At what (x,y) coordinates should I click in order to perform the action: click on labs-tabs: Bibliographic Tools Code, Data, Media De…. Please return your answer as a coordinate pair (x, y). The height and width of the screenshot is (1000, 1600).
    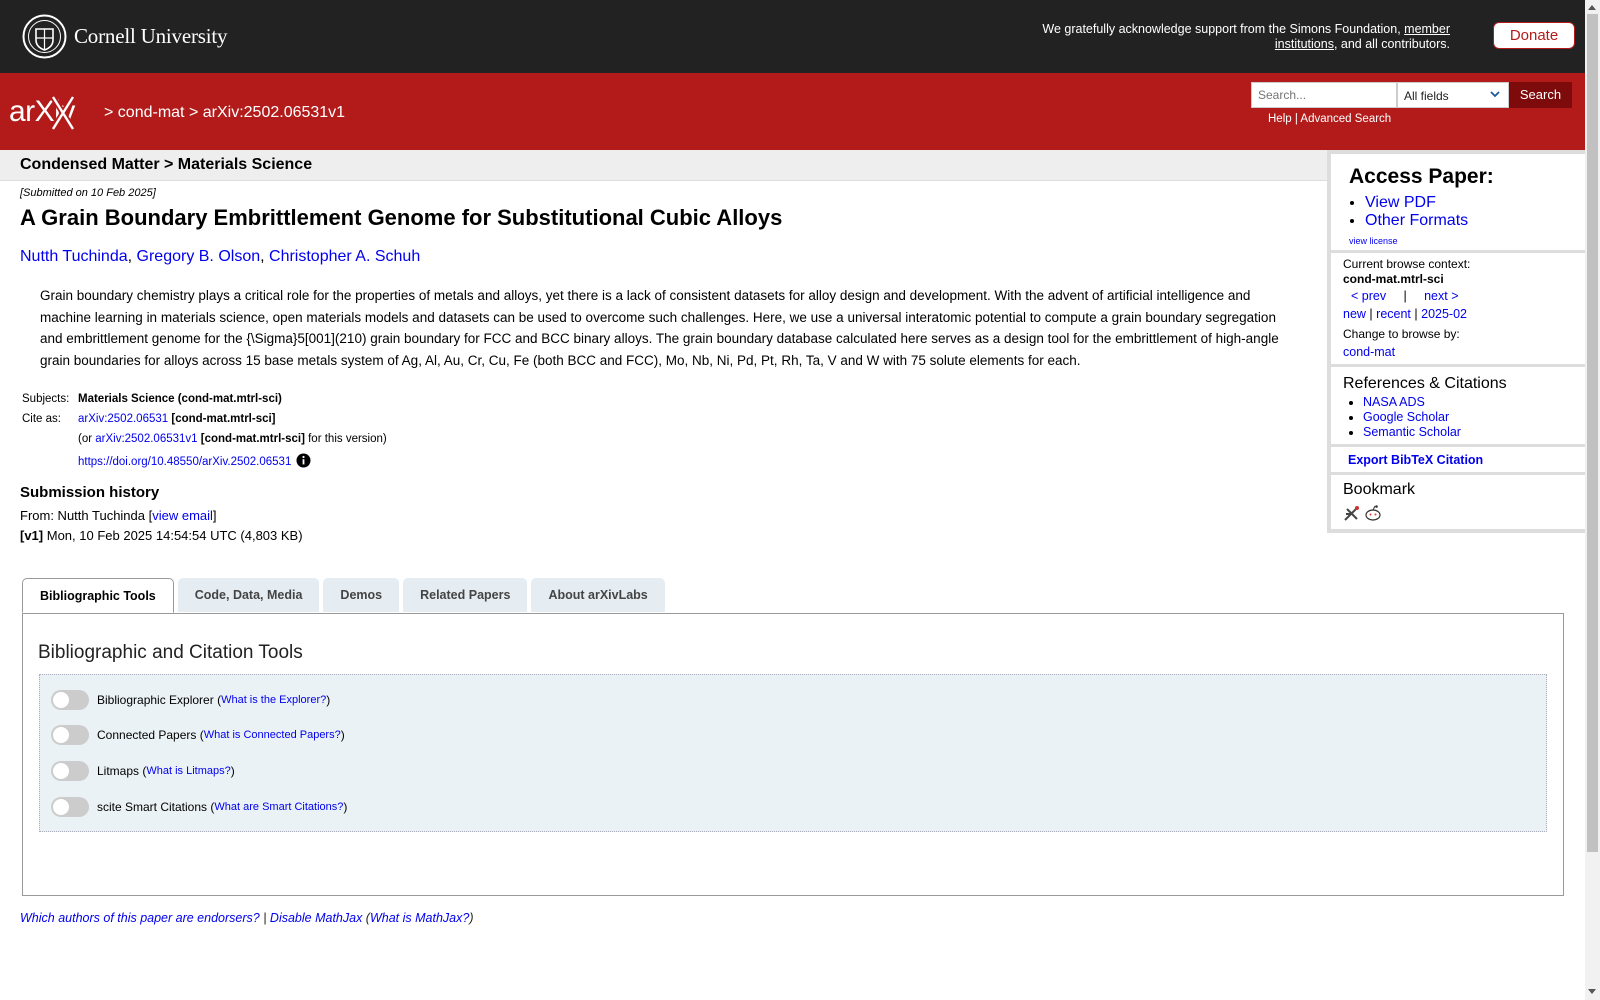
    Looking at the image, I should click on (345, 596).